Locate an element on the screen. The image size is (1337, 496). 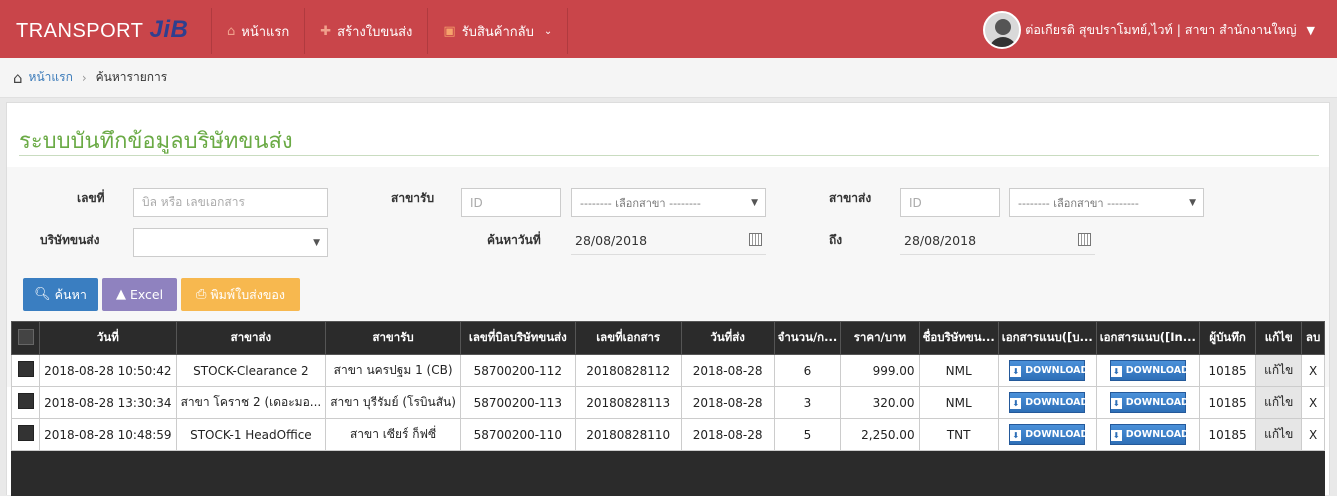
col-send-branch: สาขาส่ง is located at coordinates (251, 338).